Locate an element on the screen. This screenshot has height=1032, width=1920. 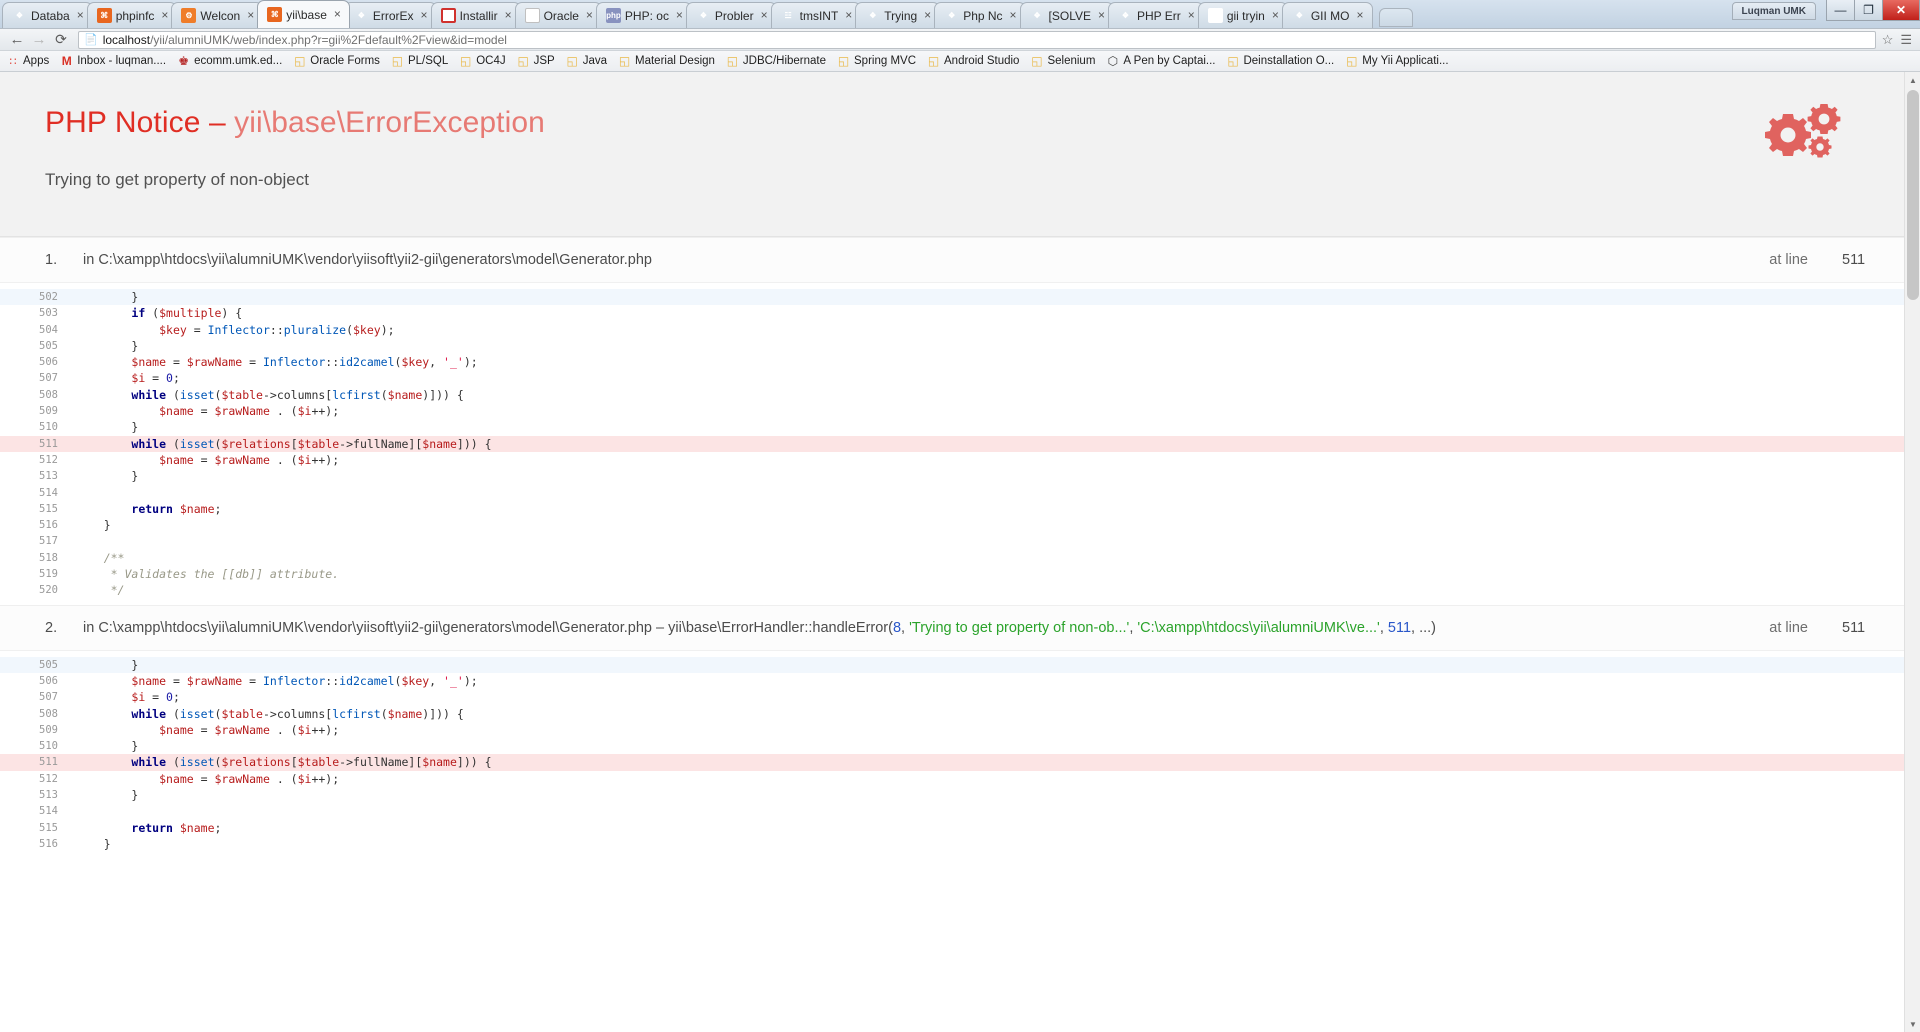
browser-tab: ❖ Probler × is located at coordinates (731, 15).